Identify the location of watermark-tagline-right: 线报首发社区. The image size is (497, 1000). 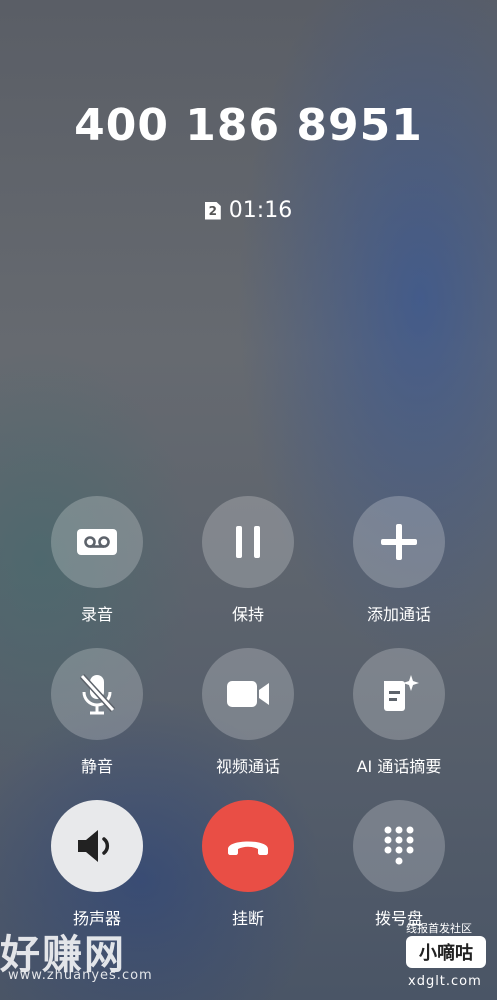
(439, 928).